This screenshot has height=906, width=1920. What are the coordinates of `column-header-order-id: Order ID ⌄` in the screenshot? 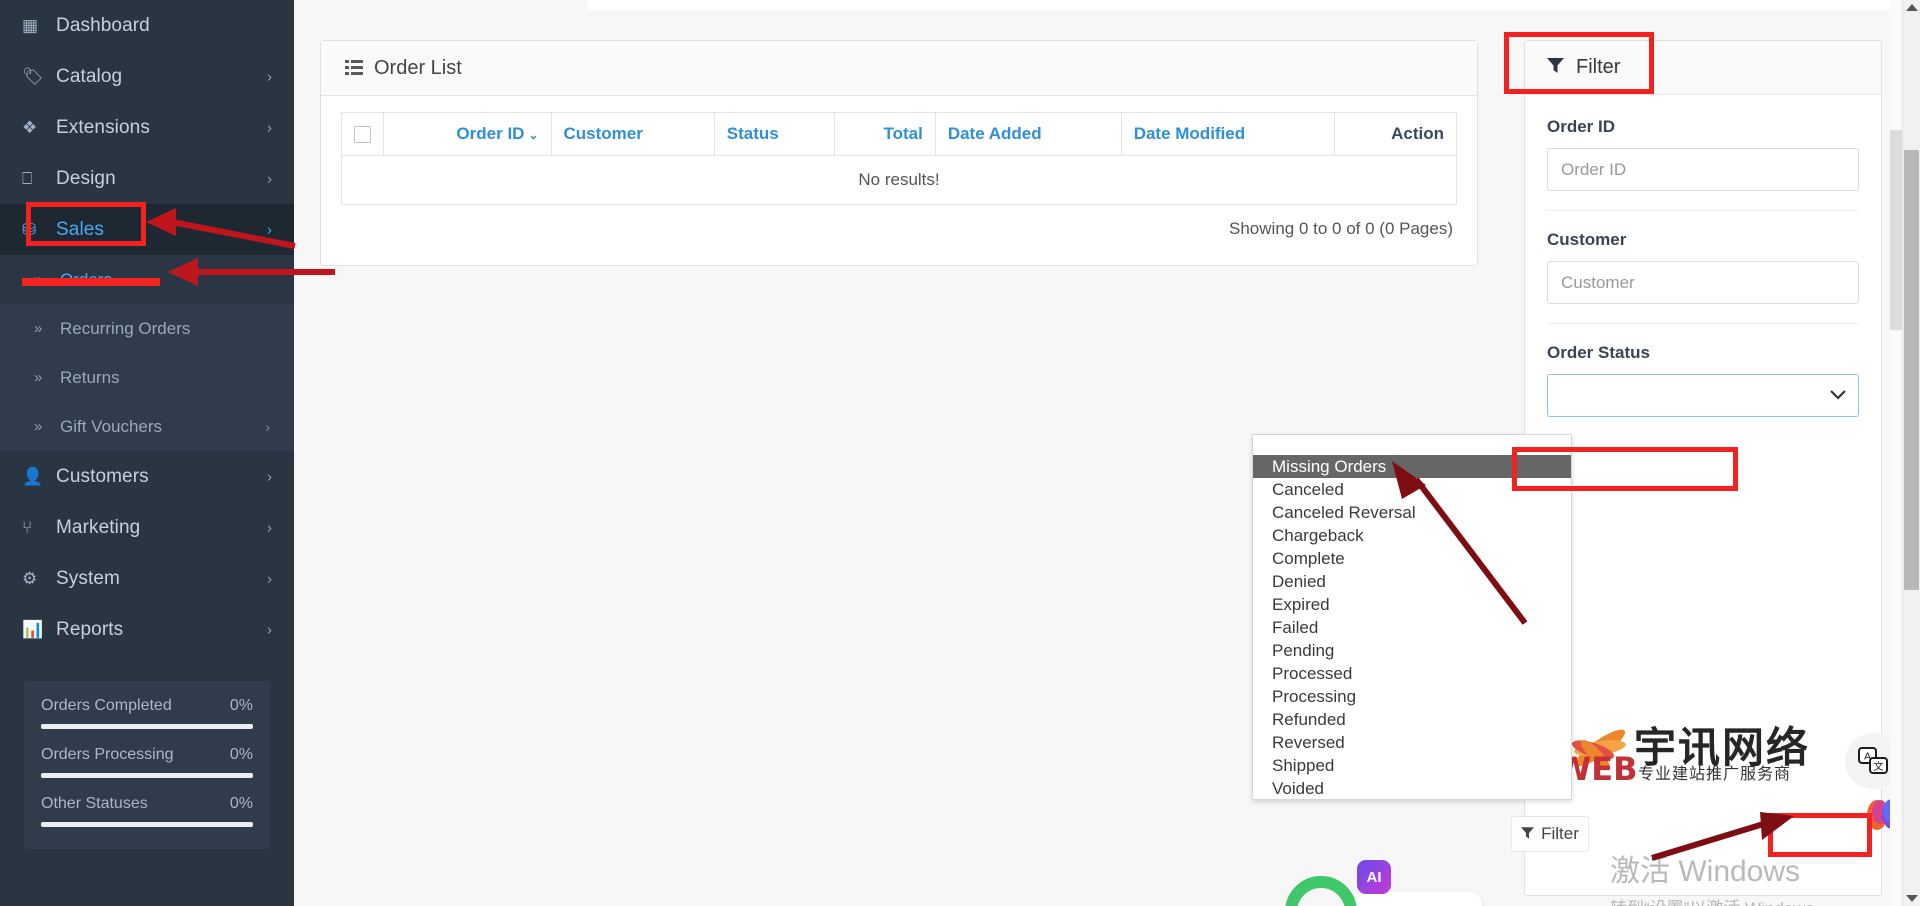 It's located at (467, 134).